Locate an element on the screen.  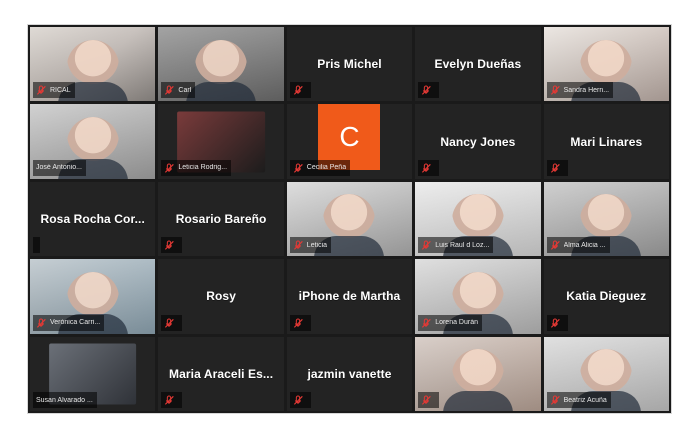
participant-tile: RICAL is located at coordinates (93, 64).